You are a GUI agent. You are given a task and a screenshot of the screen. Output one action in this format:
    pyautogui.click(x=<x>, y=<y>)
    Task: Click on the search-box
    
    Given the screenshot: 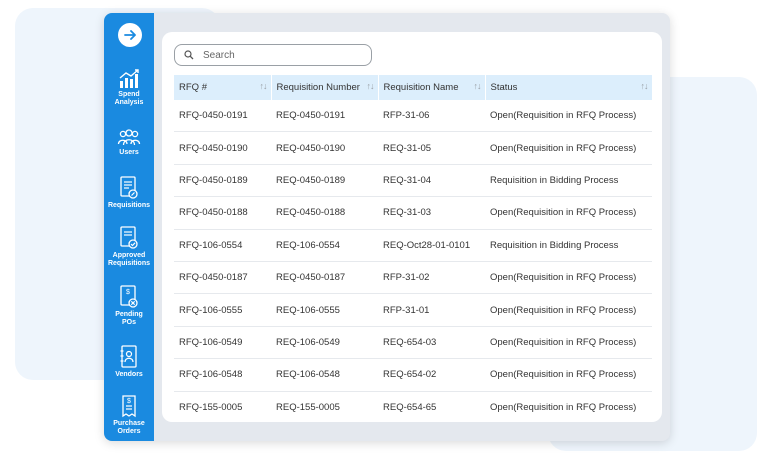 What is the action you would take?
    pyautogui.click(x=273, y=55)
    